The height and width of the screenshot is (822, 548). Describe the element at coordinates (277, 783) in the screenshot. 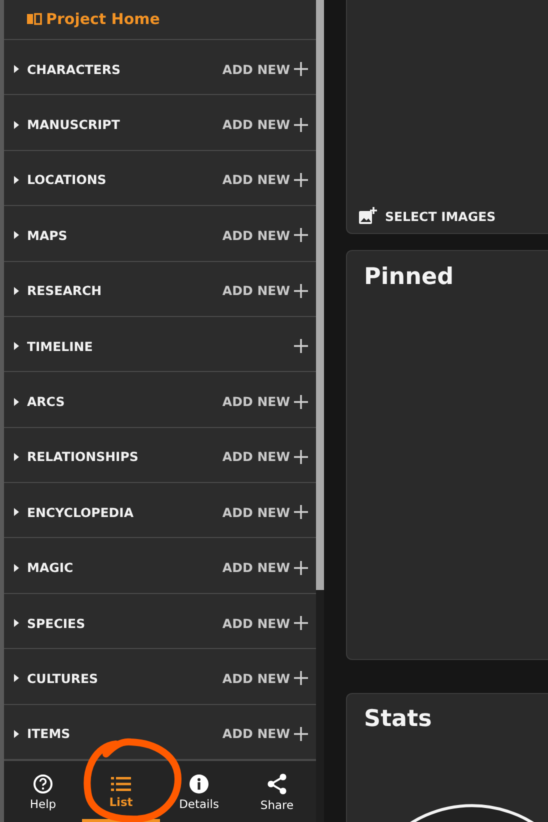

I see `share-icon` at that location.